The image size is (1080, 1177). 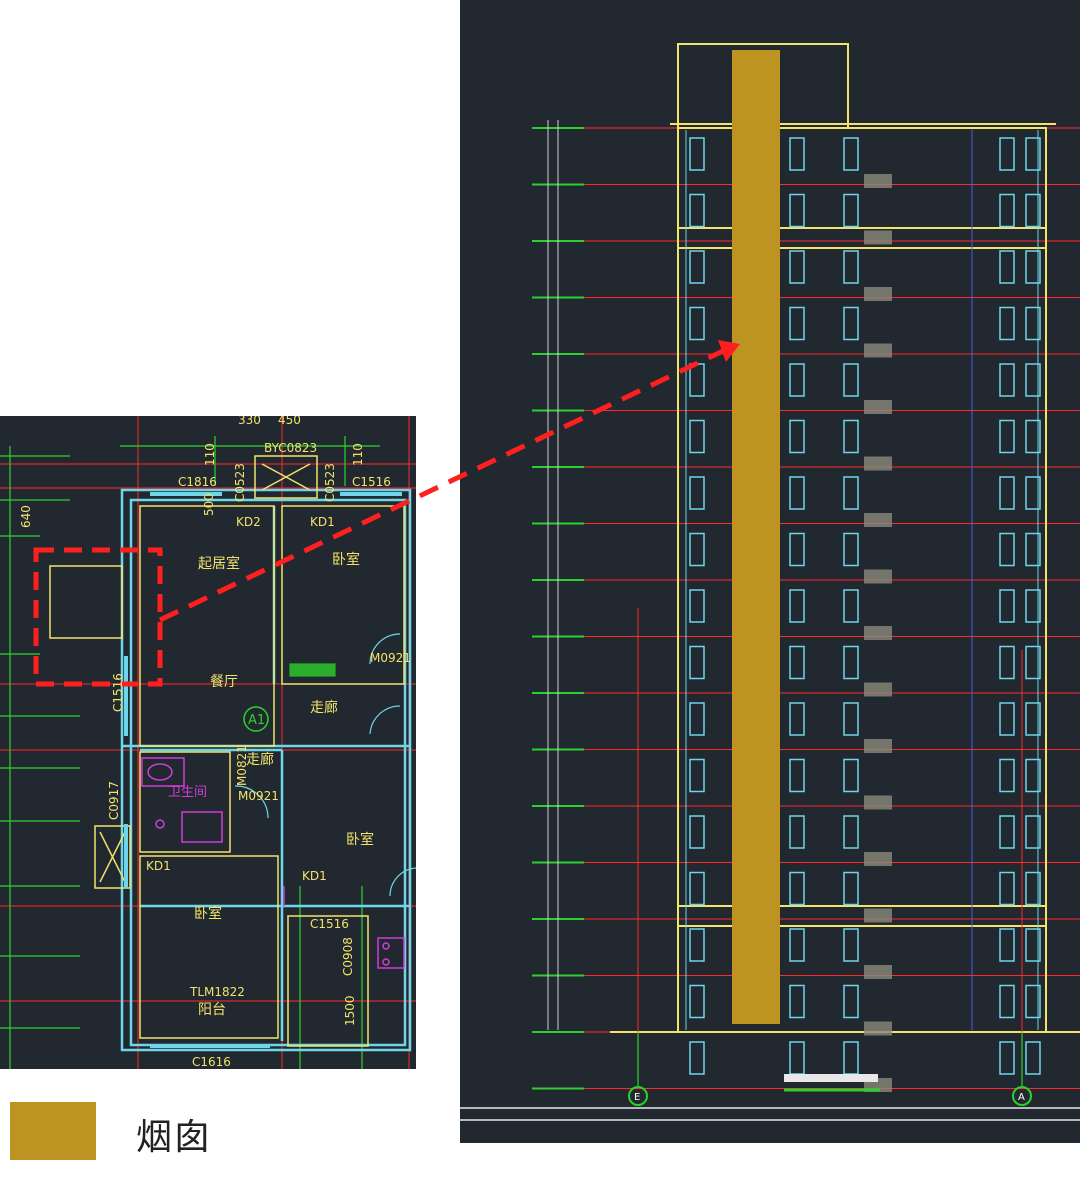 I want to click on legend-label: 烟囱, so click(x=174, y=1137).